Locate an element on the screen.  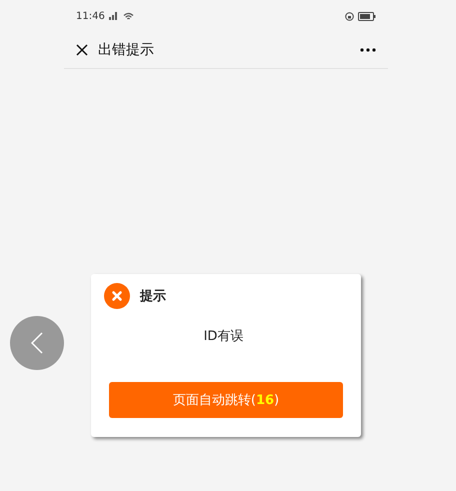
wifi-icon is located at coordinates (128, 16).